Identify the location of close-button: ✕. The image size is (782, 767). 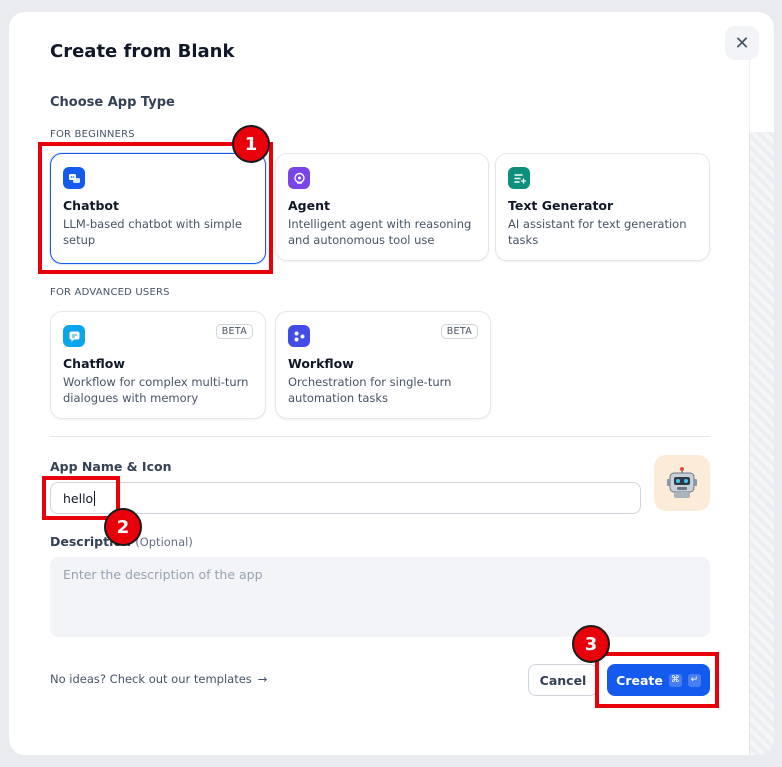
(742, 43).